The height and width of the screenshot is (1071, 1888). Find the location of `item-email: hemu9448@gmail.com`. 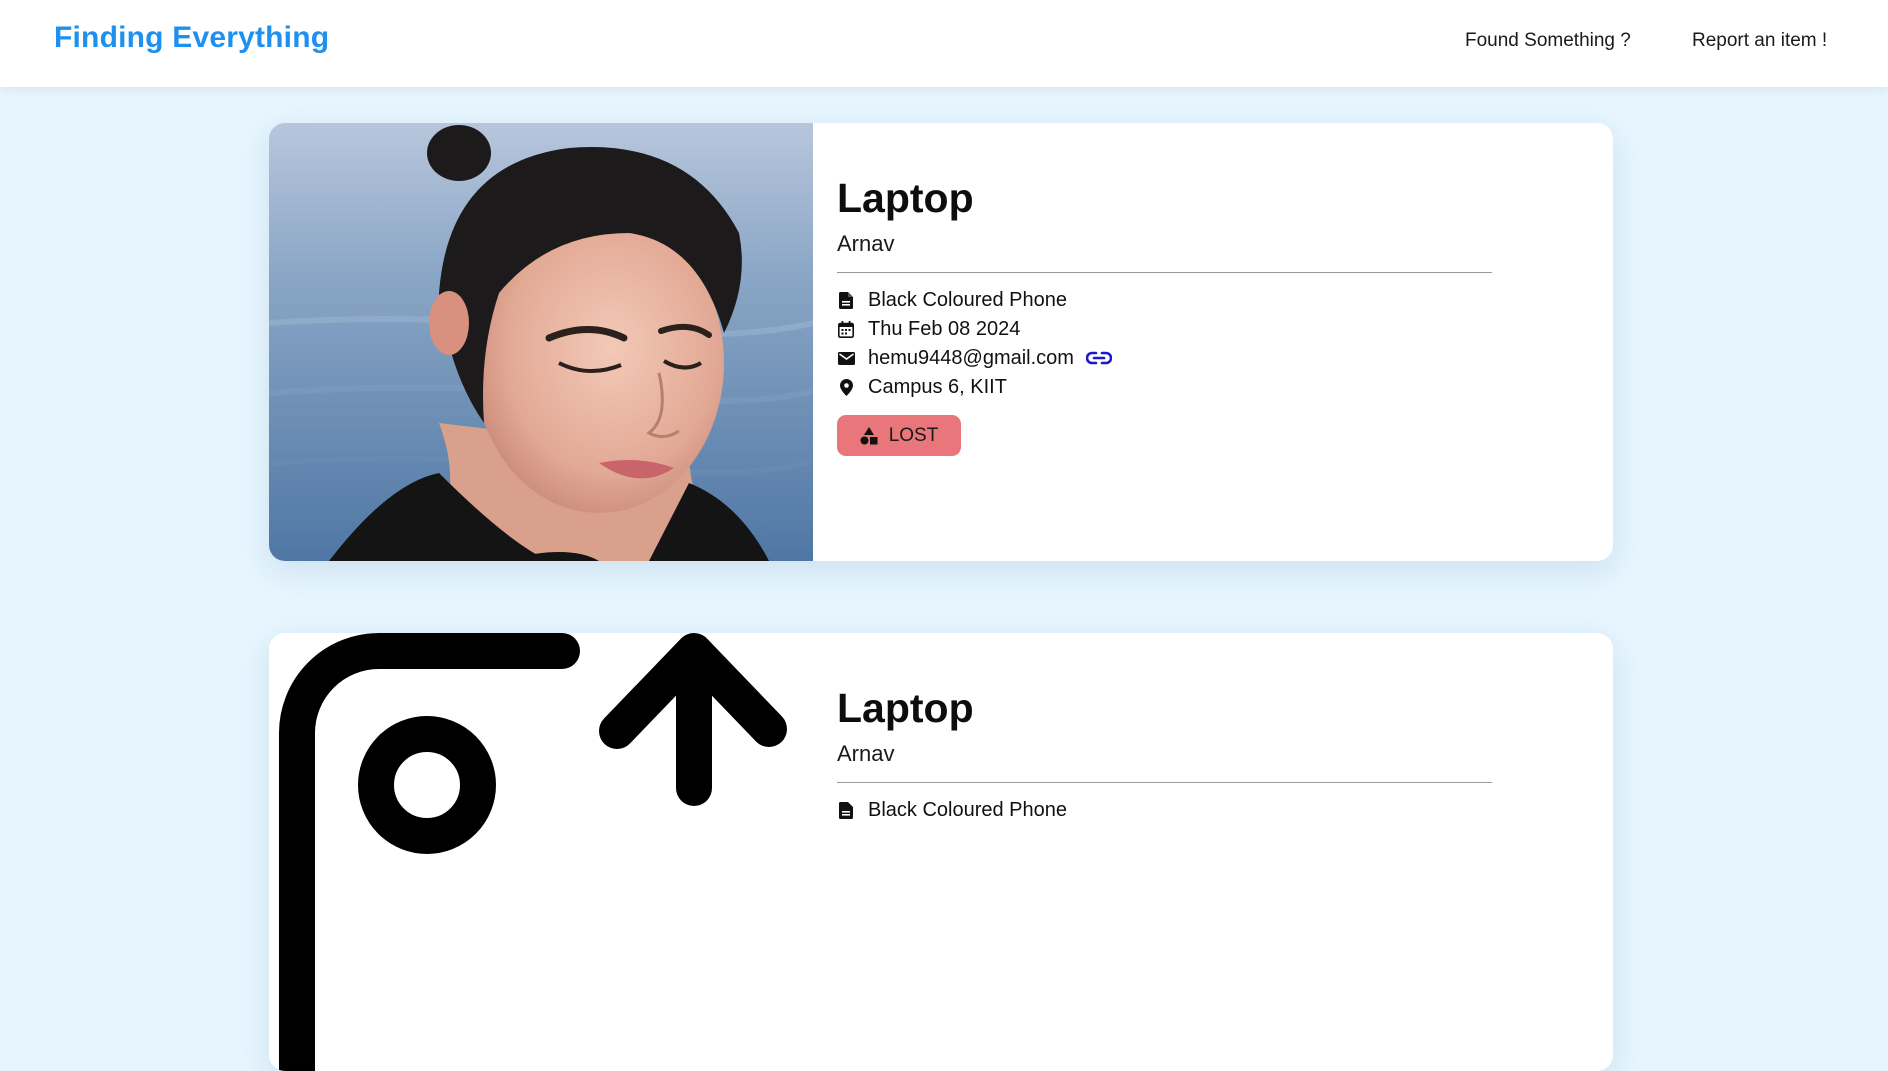

item-email: hemu9448@gmail.com is located at coordinates (971, 358).